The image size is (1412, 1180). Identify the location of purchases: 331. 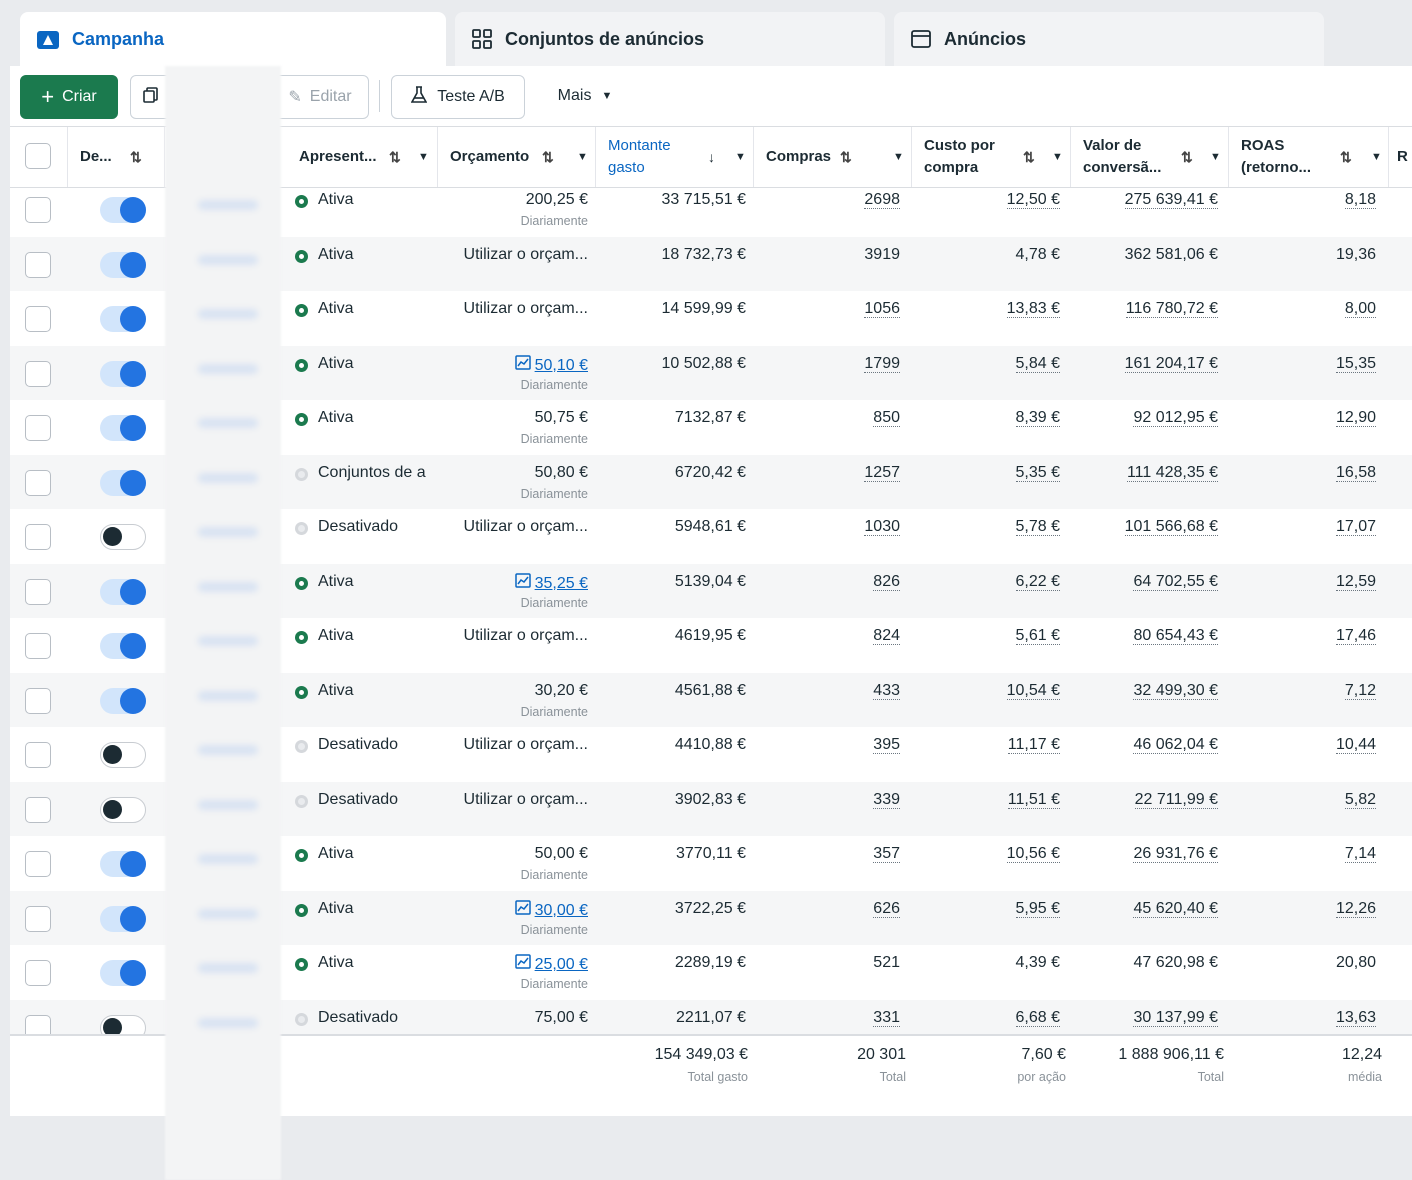
(886, 1017).